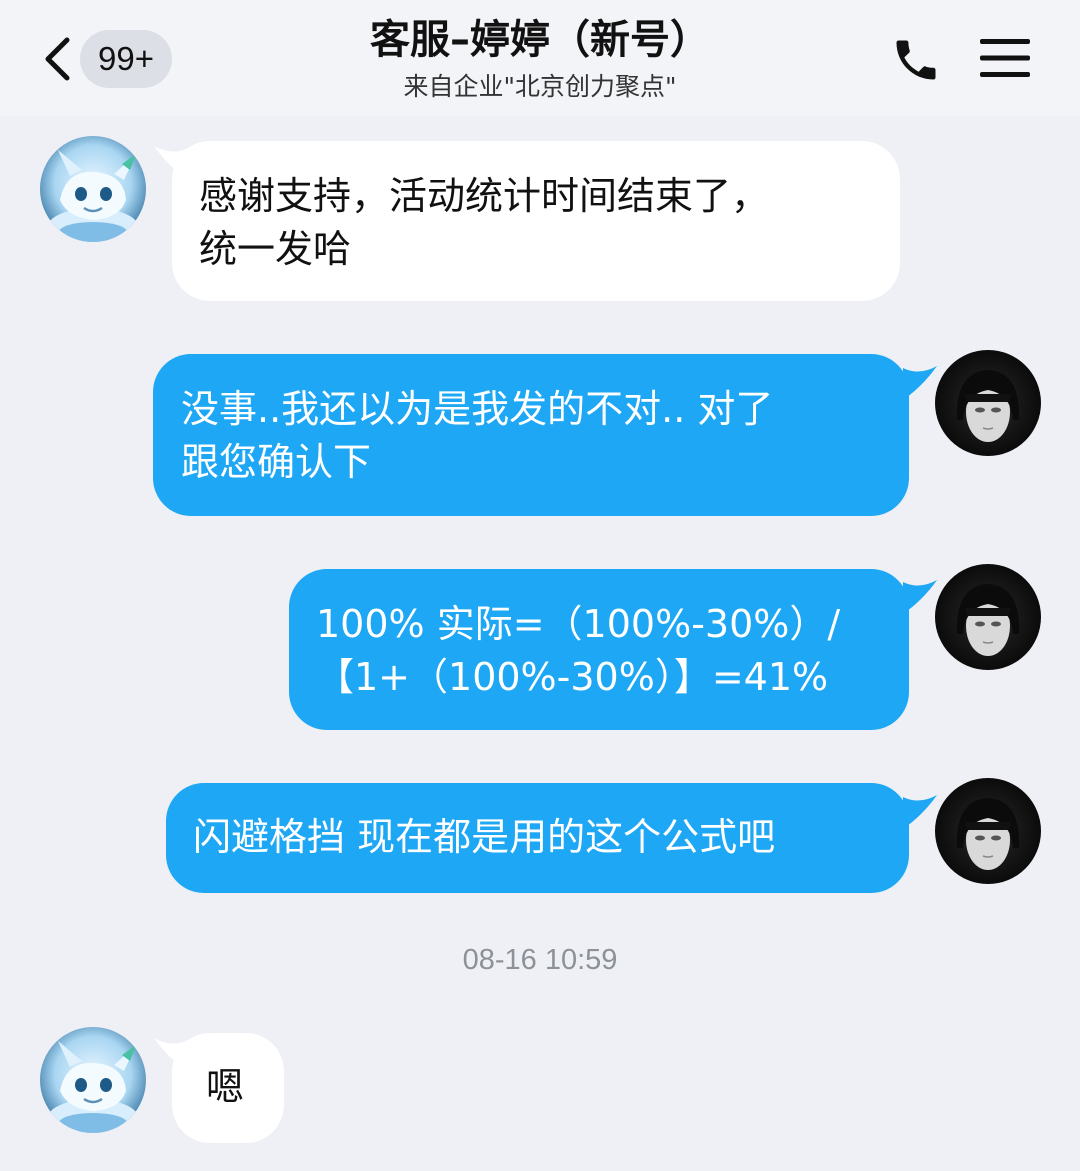 This screenshot has width=1080, height=1171. What do you see at coordinates (916, 60) in the screenshot?
I see `phone-icon` at bounding box center [916, 60].